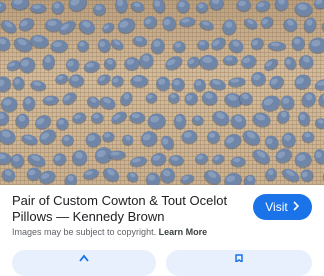 This screenshot has width=324, height=276. Describe the element at coordinates (84, 232) in the screenshot. I see `copyright-text: Images may be subject to copyright.` at that location.